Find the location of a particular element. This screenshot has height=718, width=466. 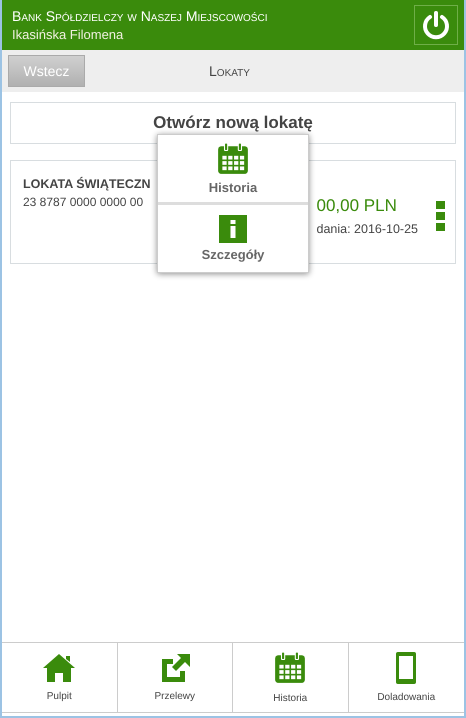

open-deposit-button: Otwórz nową lokatę is located at coordinates (233, 123).